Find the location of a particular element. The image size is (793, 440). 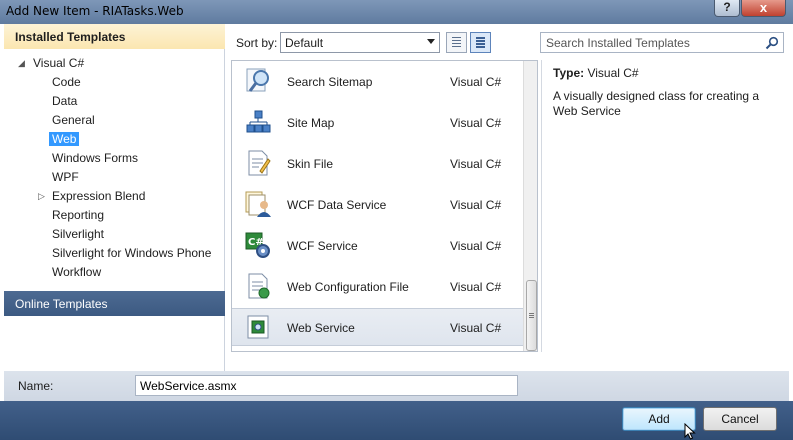

tree-item-label: Code is located at coordinates (66, 82).